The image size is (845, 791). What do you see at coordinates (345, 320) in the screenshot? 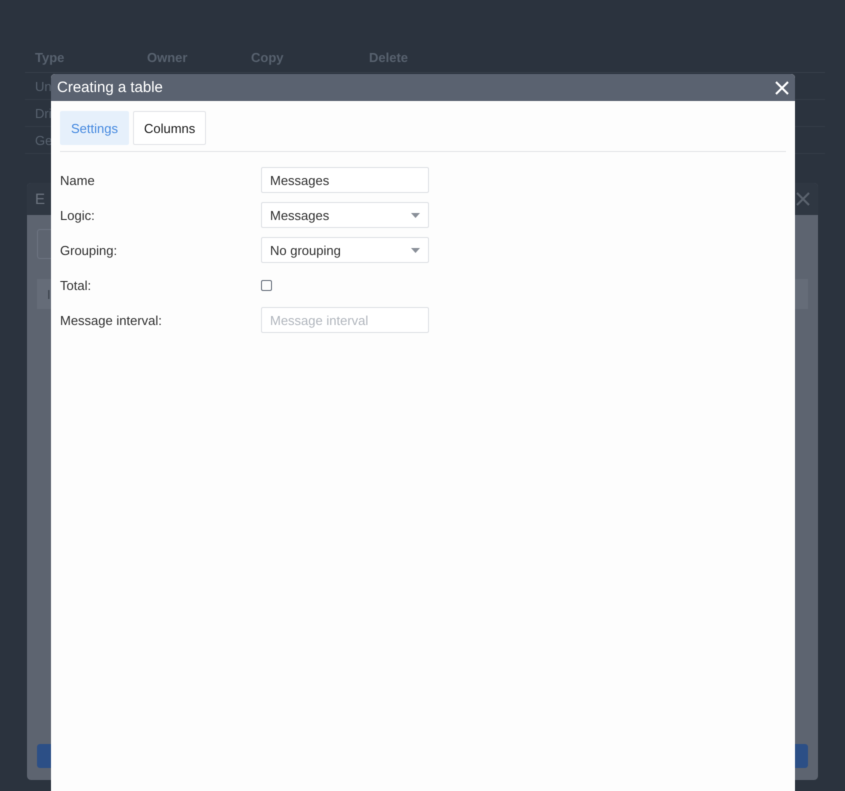
I see `text-field: Message interval` at bounding box center [345, 320].